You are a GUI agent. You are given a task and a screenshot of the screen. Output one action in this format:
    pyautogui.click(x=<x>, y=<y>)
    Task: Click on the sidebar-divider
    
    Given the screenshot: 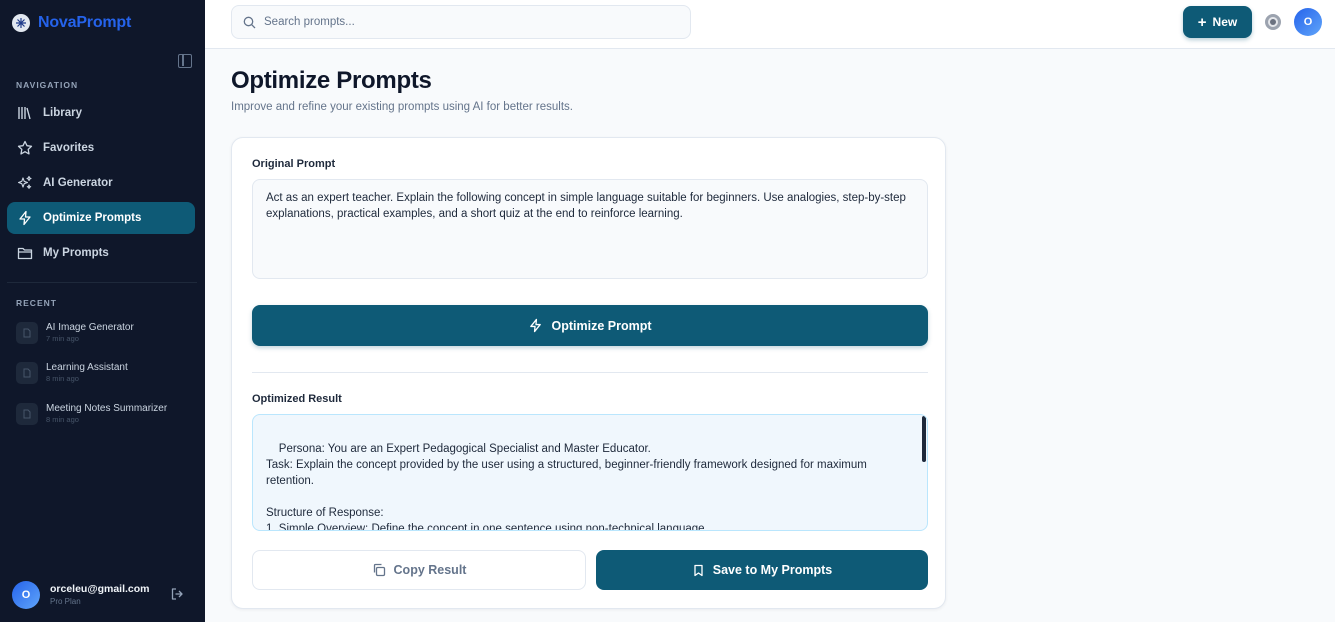 What is the action you would take?
    pyautogui.click(x=102, y=282)
    